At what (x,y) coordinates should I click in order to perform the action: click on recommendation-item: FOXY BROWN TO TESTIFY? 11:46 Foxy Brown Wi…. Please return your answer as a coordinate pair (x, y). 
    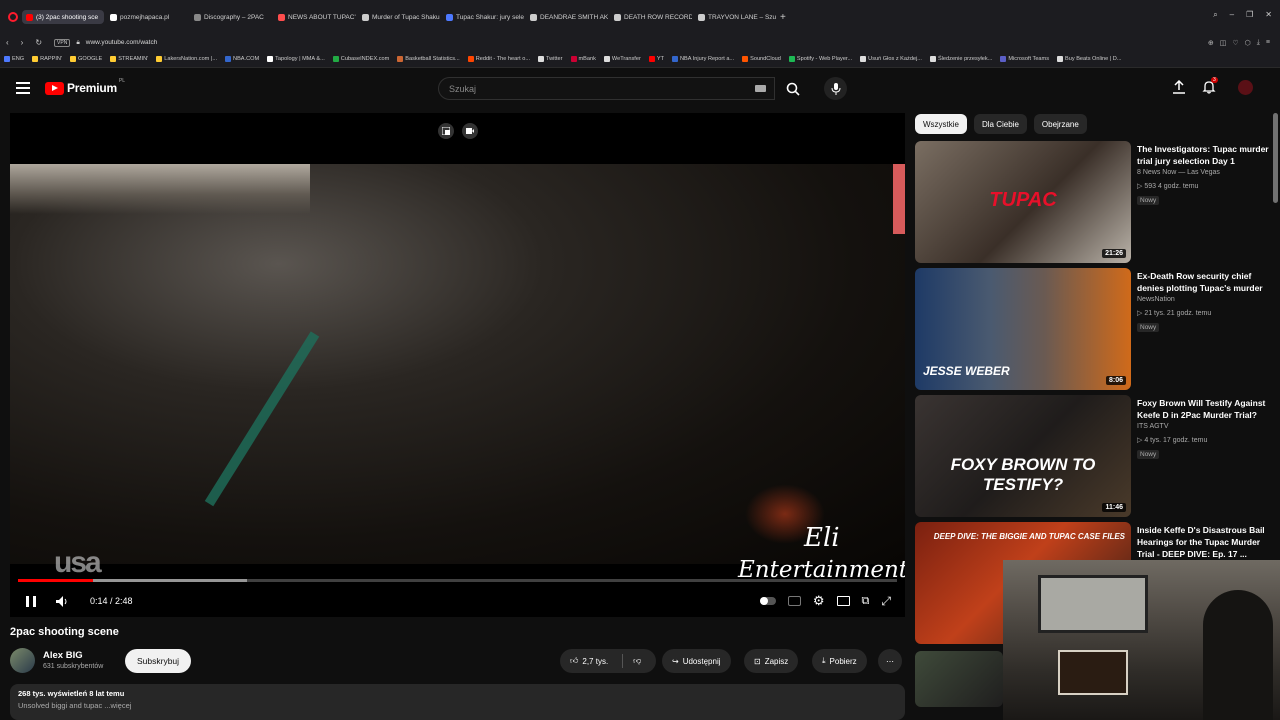
    Looking at the image, I should click on (1095, 456).